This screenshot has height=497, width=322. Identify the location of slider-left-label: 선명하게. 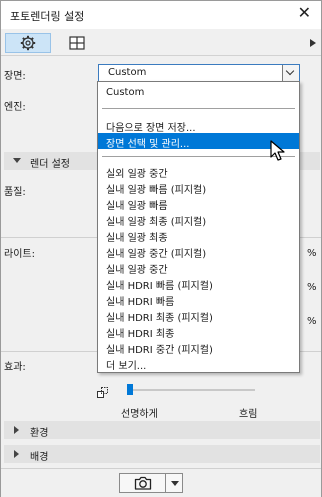
(139, 414).